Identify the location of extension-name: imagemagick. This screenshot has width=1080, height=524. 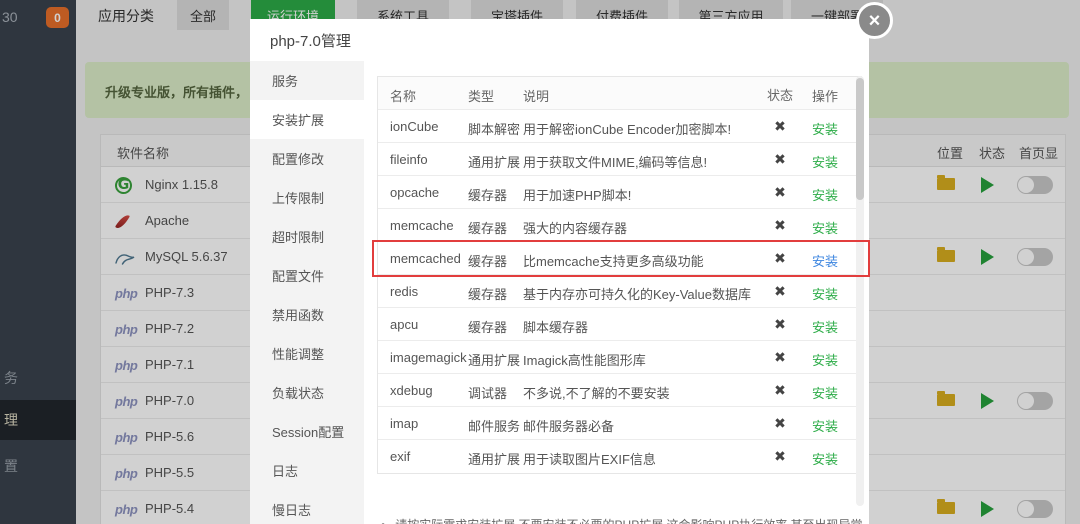
(428, 357).